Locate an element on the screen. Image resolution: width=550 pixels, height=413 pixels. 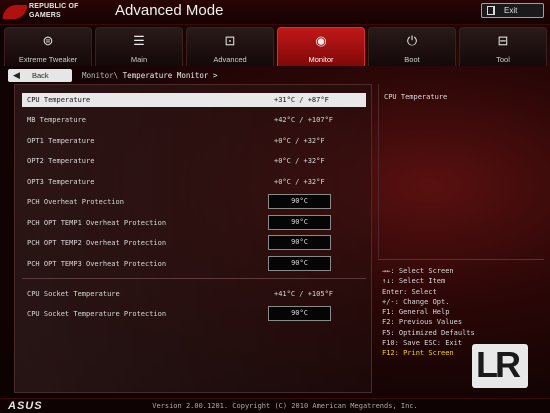
monitor-icon: ◉ is located at coordinates (321, 40).